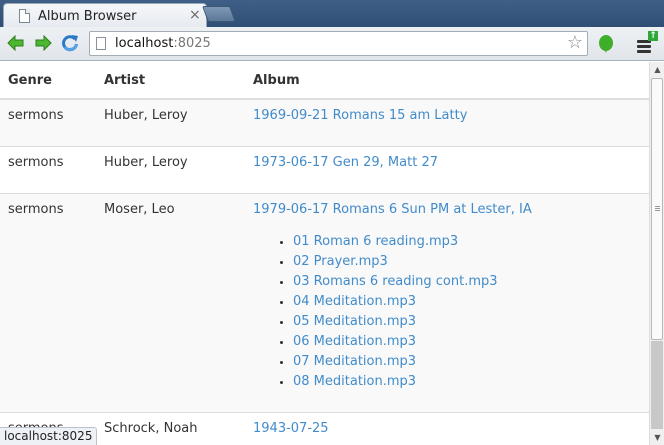 The height and width of the screenshot is (445, 664). Describe the element at coordinates (575, 43) in the screenshot. I see `star-icon: ☆` at that location.